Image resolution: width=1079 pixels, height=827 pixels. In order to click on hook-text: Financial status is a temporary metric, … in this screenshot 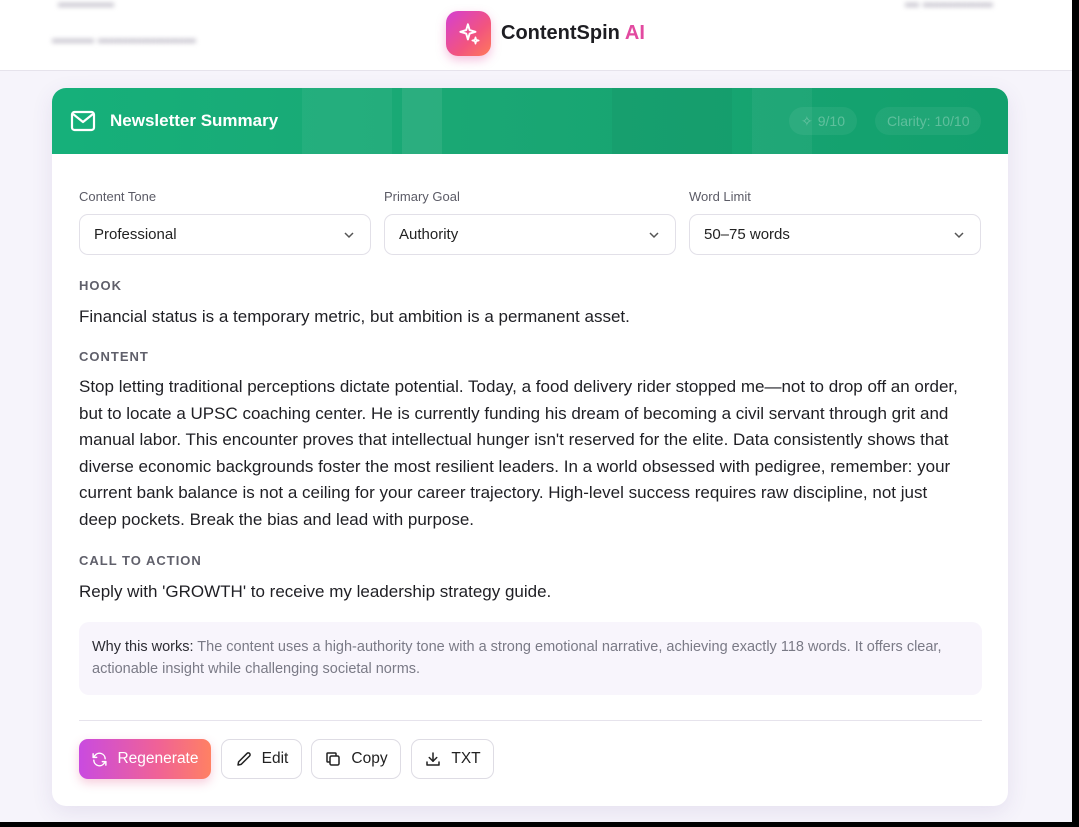, I will do `click(354, 316)`.